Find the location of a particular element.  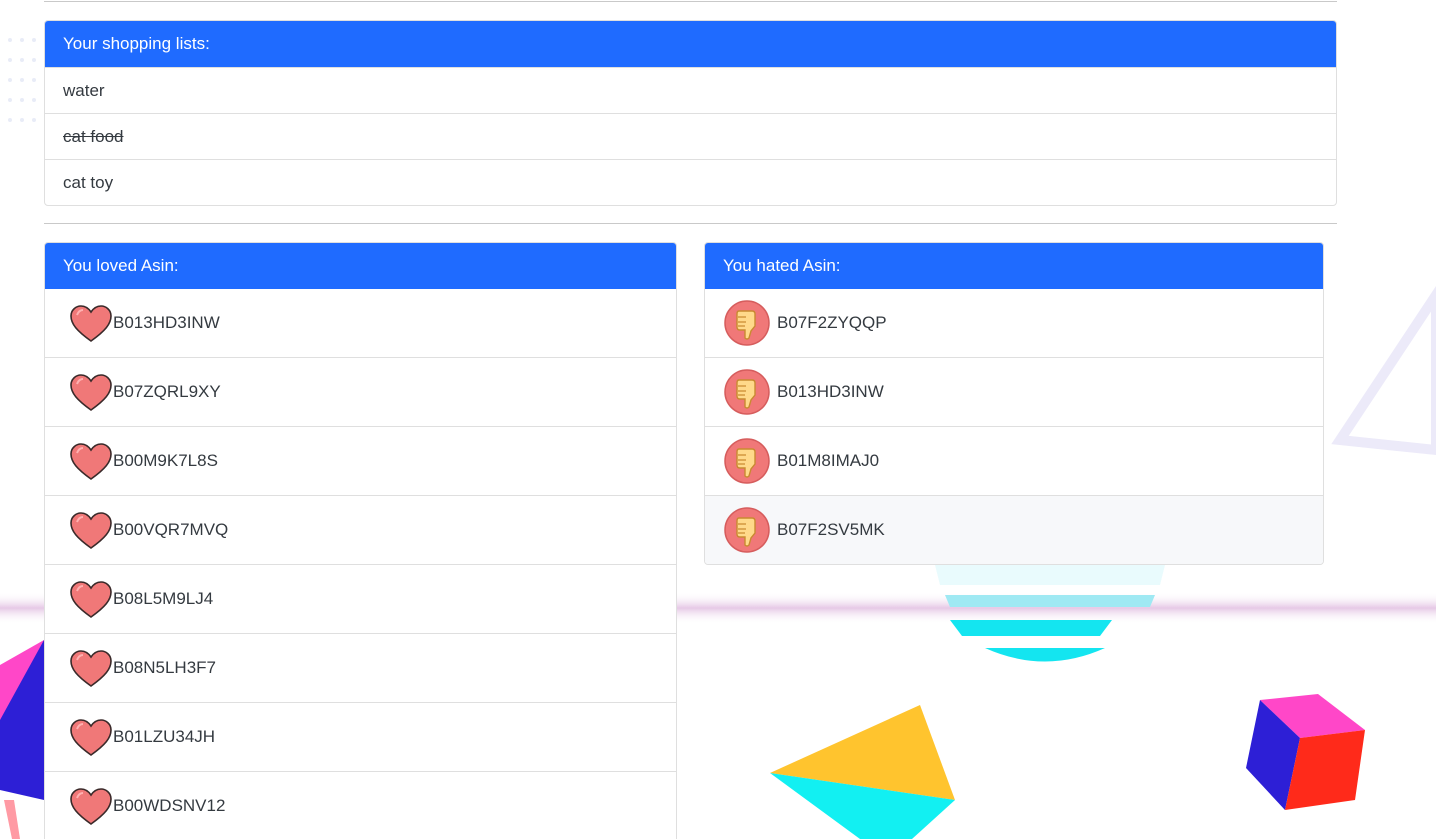

divider-top is located at coordinates (690, 1).